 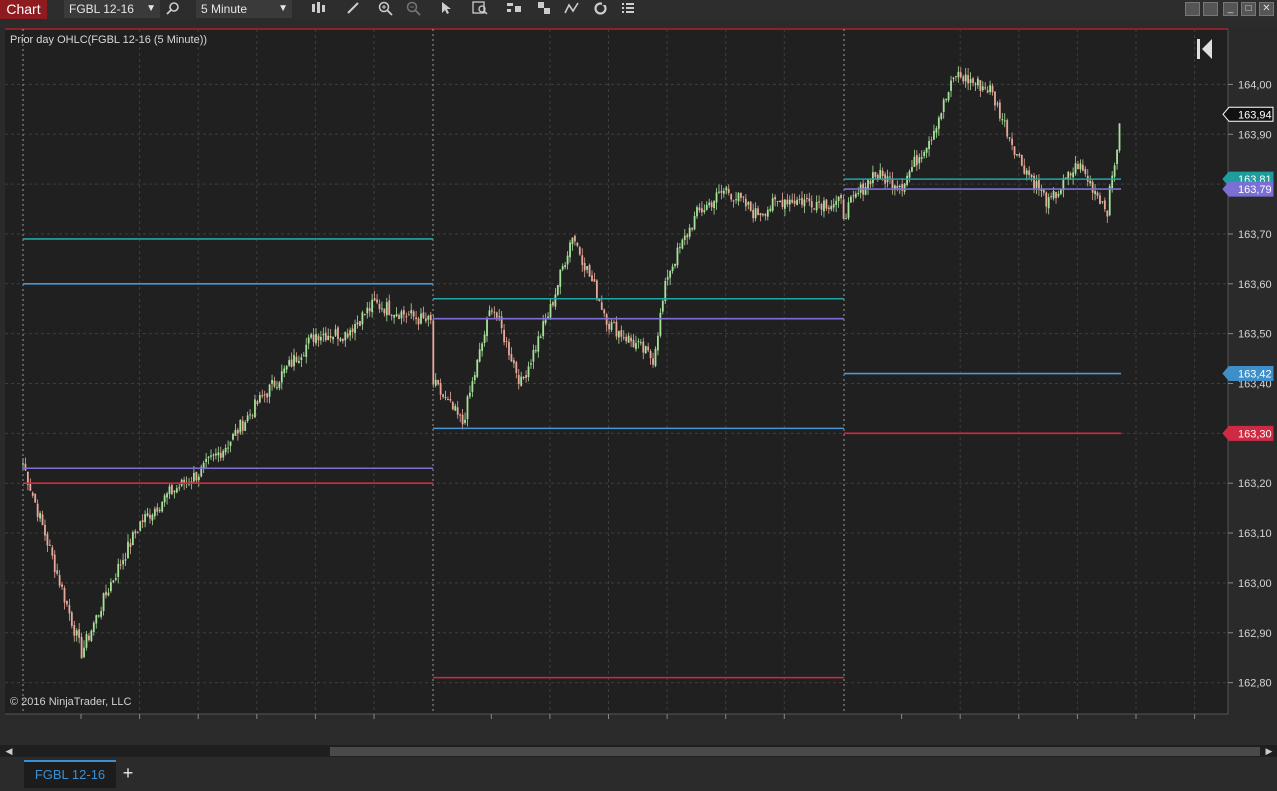 What do you see at coordinates (1255, 484) in the screenshot?
I see `y-tick-label: 163,20` at bounding box center [1255, 484].